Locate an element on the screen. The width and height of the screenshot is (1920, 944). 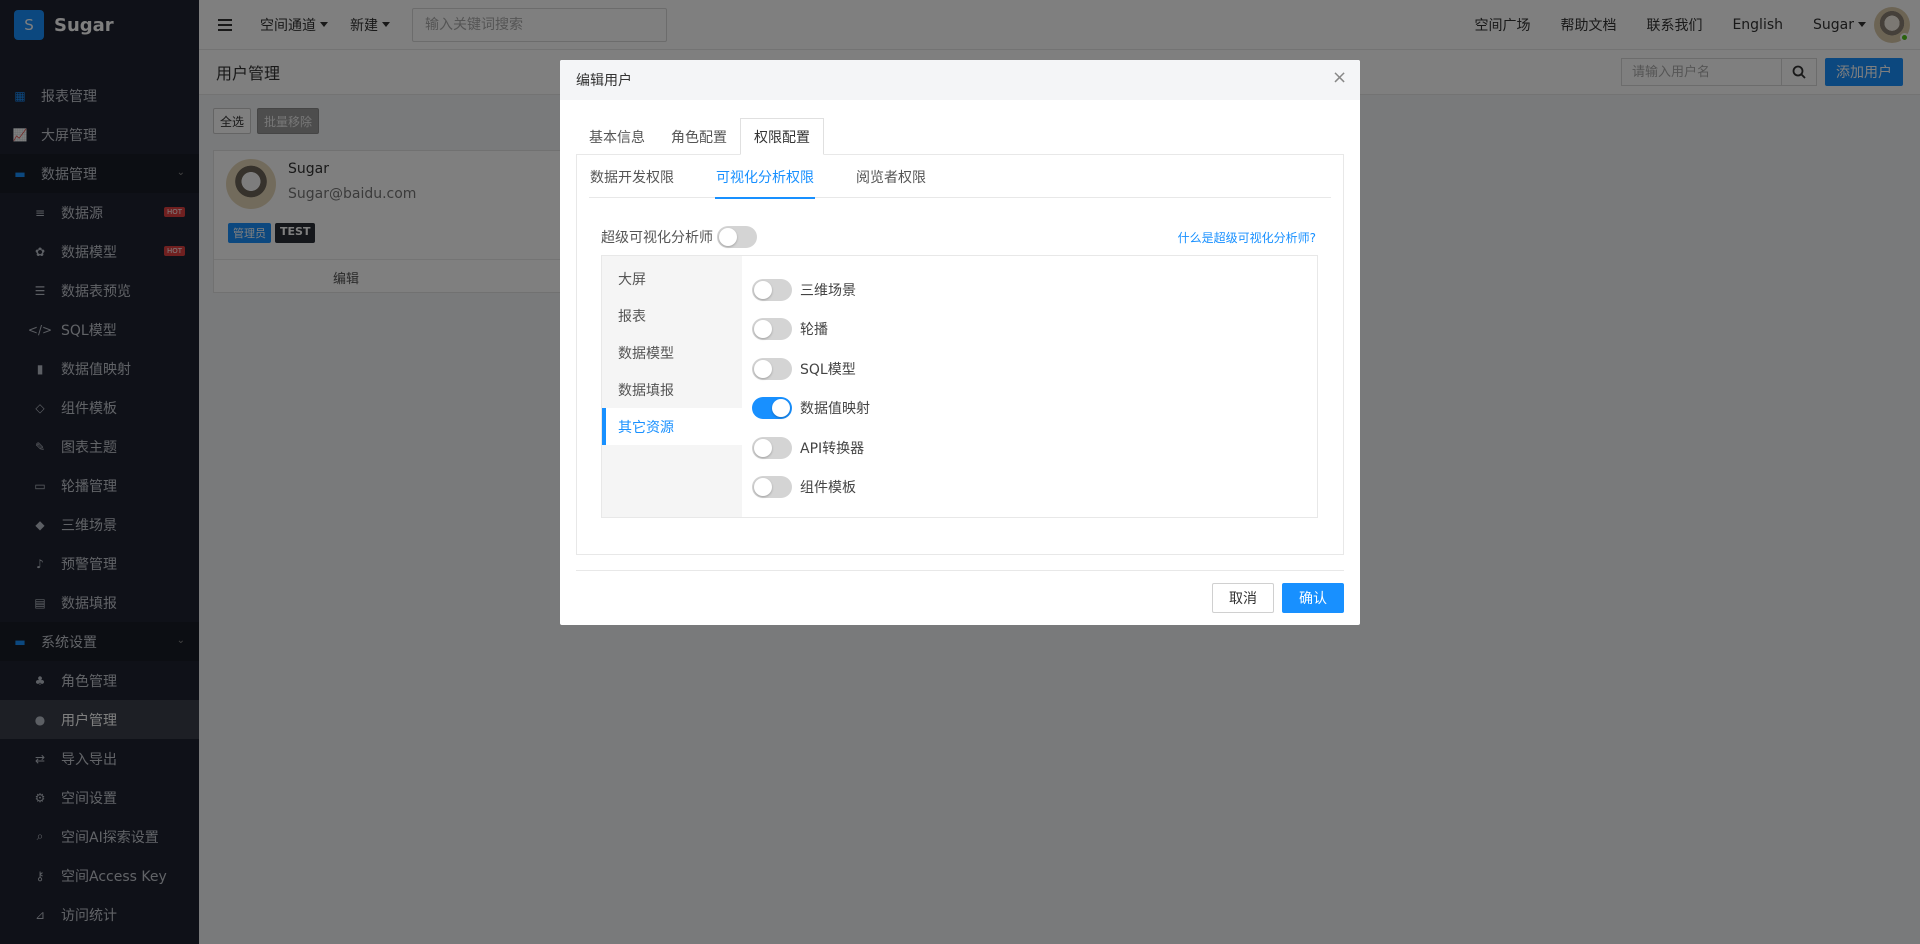
dialog-title: 编辑用户 is located at coordinates (604, 81).